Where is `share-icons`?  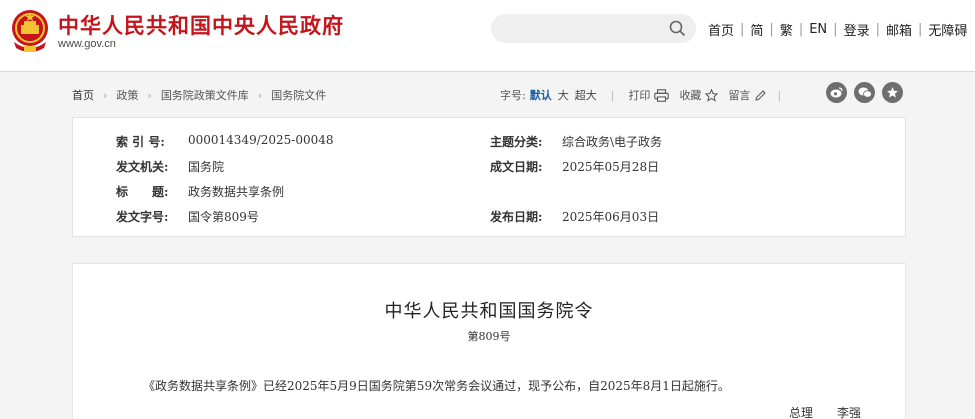
share-icons is located at coordinates (864, 92).